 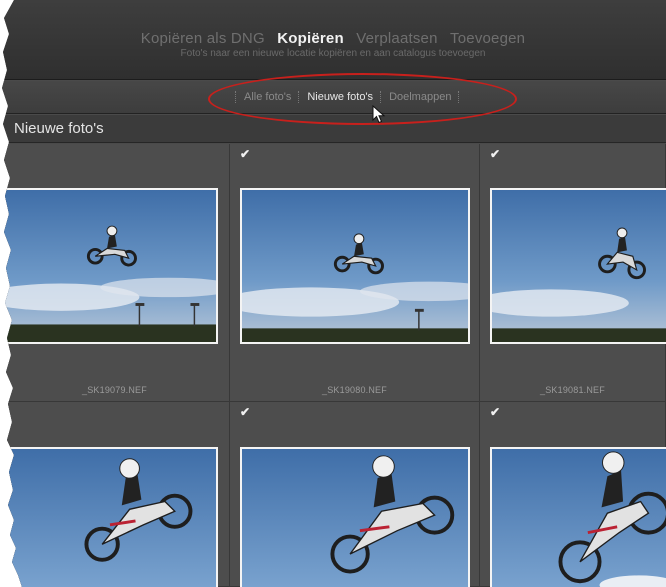 I want to click on grid-header-title: Nieuwe foto's, so click(x=59, y=128).